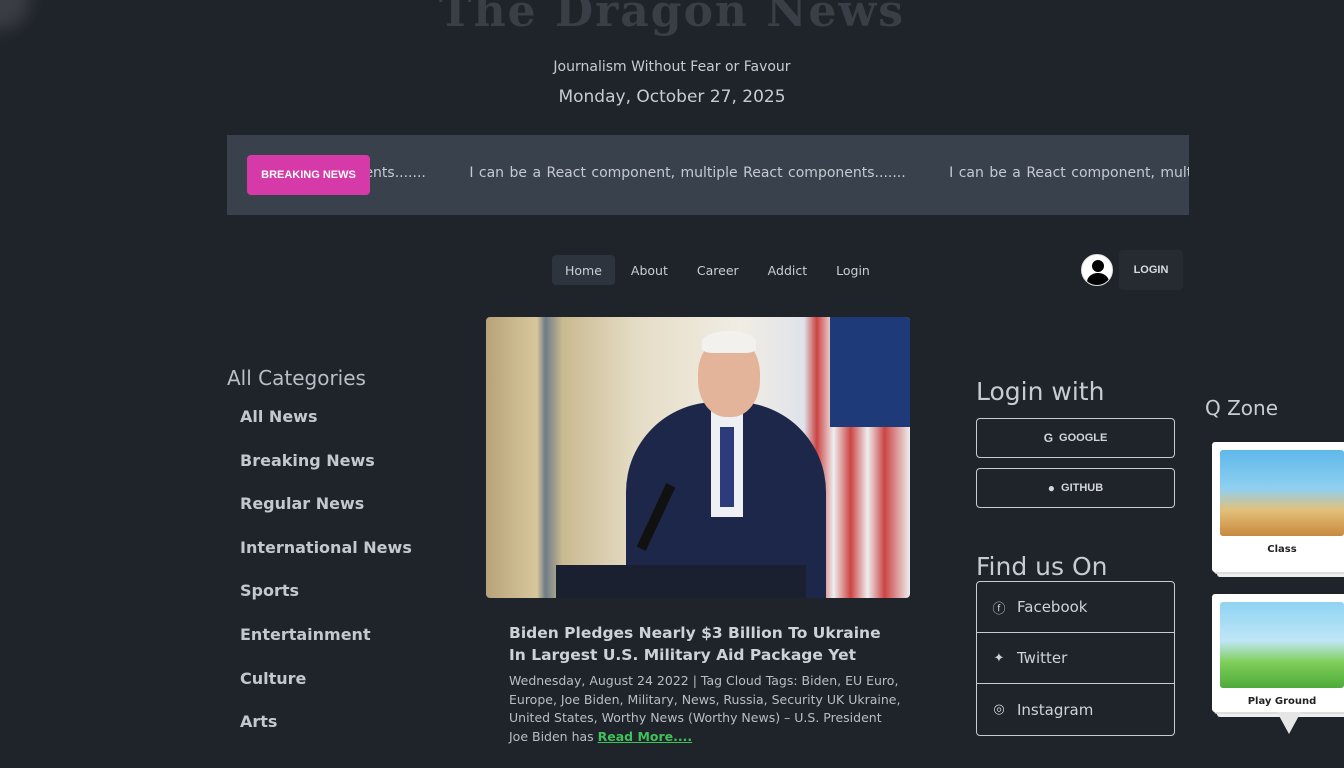 The width and height of the screenshot is (1344, 768). Describe the element at coordinates (1052, 607) in the screenshot. I see `facebook-label: Facebook` at that location.